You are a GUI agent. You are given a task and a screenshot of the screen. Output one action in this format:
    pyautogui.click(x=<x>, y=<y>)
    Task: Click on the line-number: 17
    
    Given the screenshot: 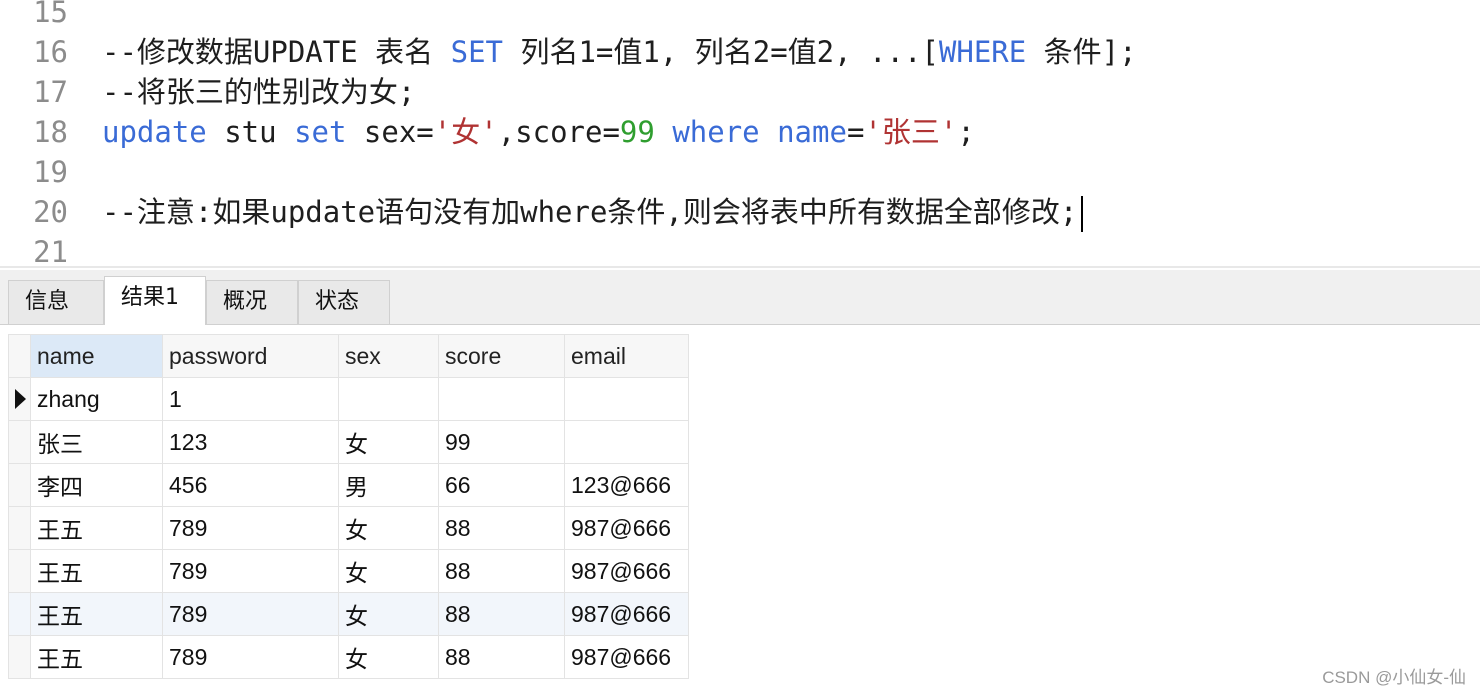 What is the action you would take?
    pyautogui.click(x=50, y=92)
    